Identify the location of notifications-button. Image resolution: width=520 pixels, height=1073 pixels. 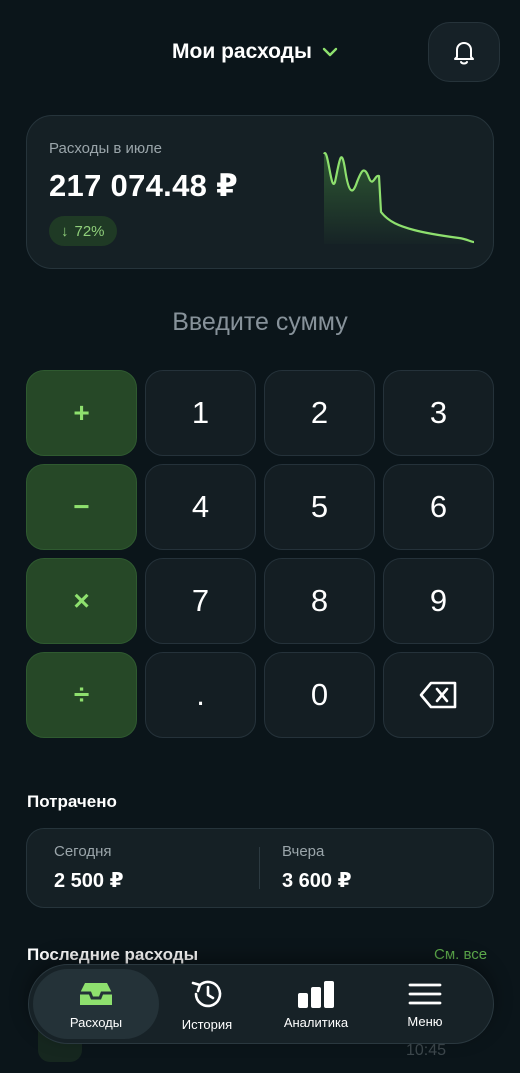
(464, 52).